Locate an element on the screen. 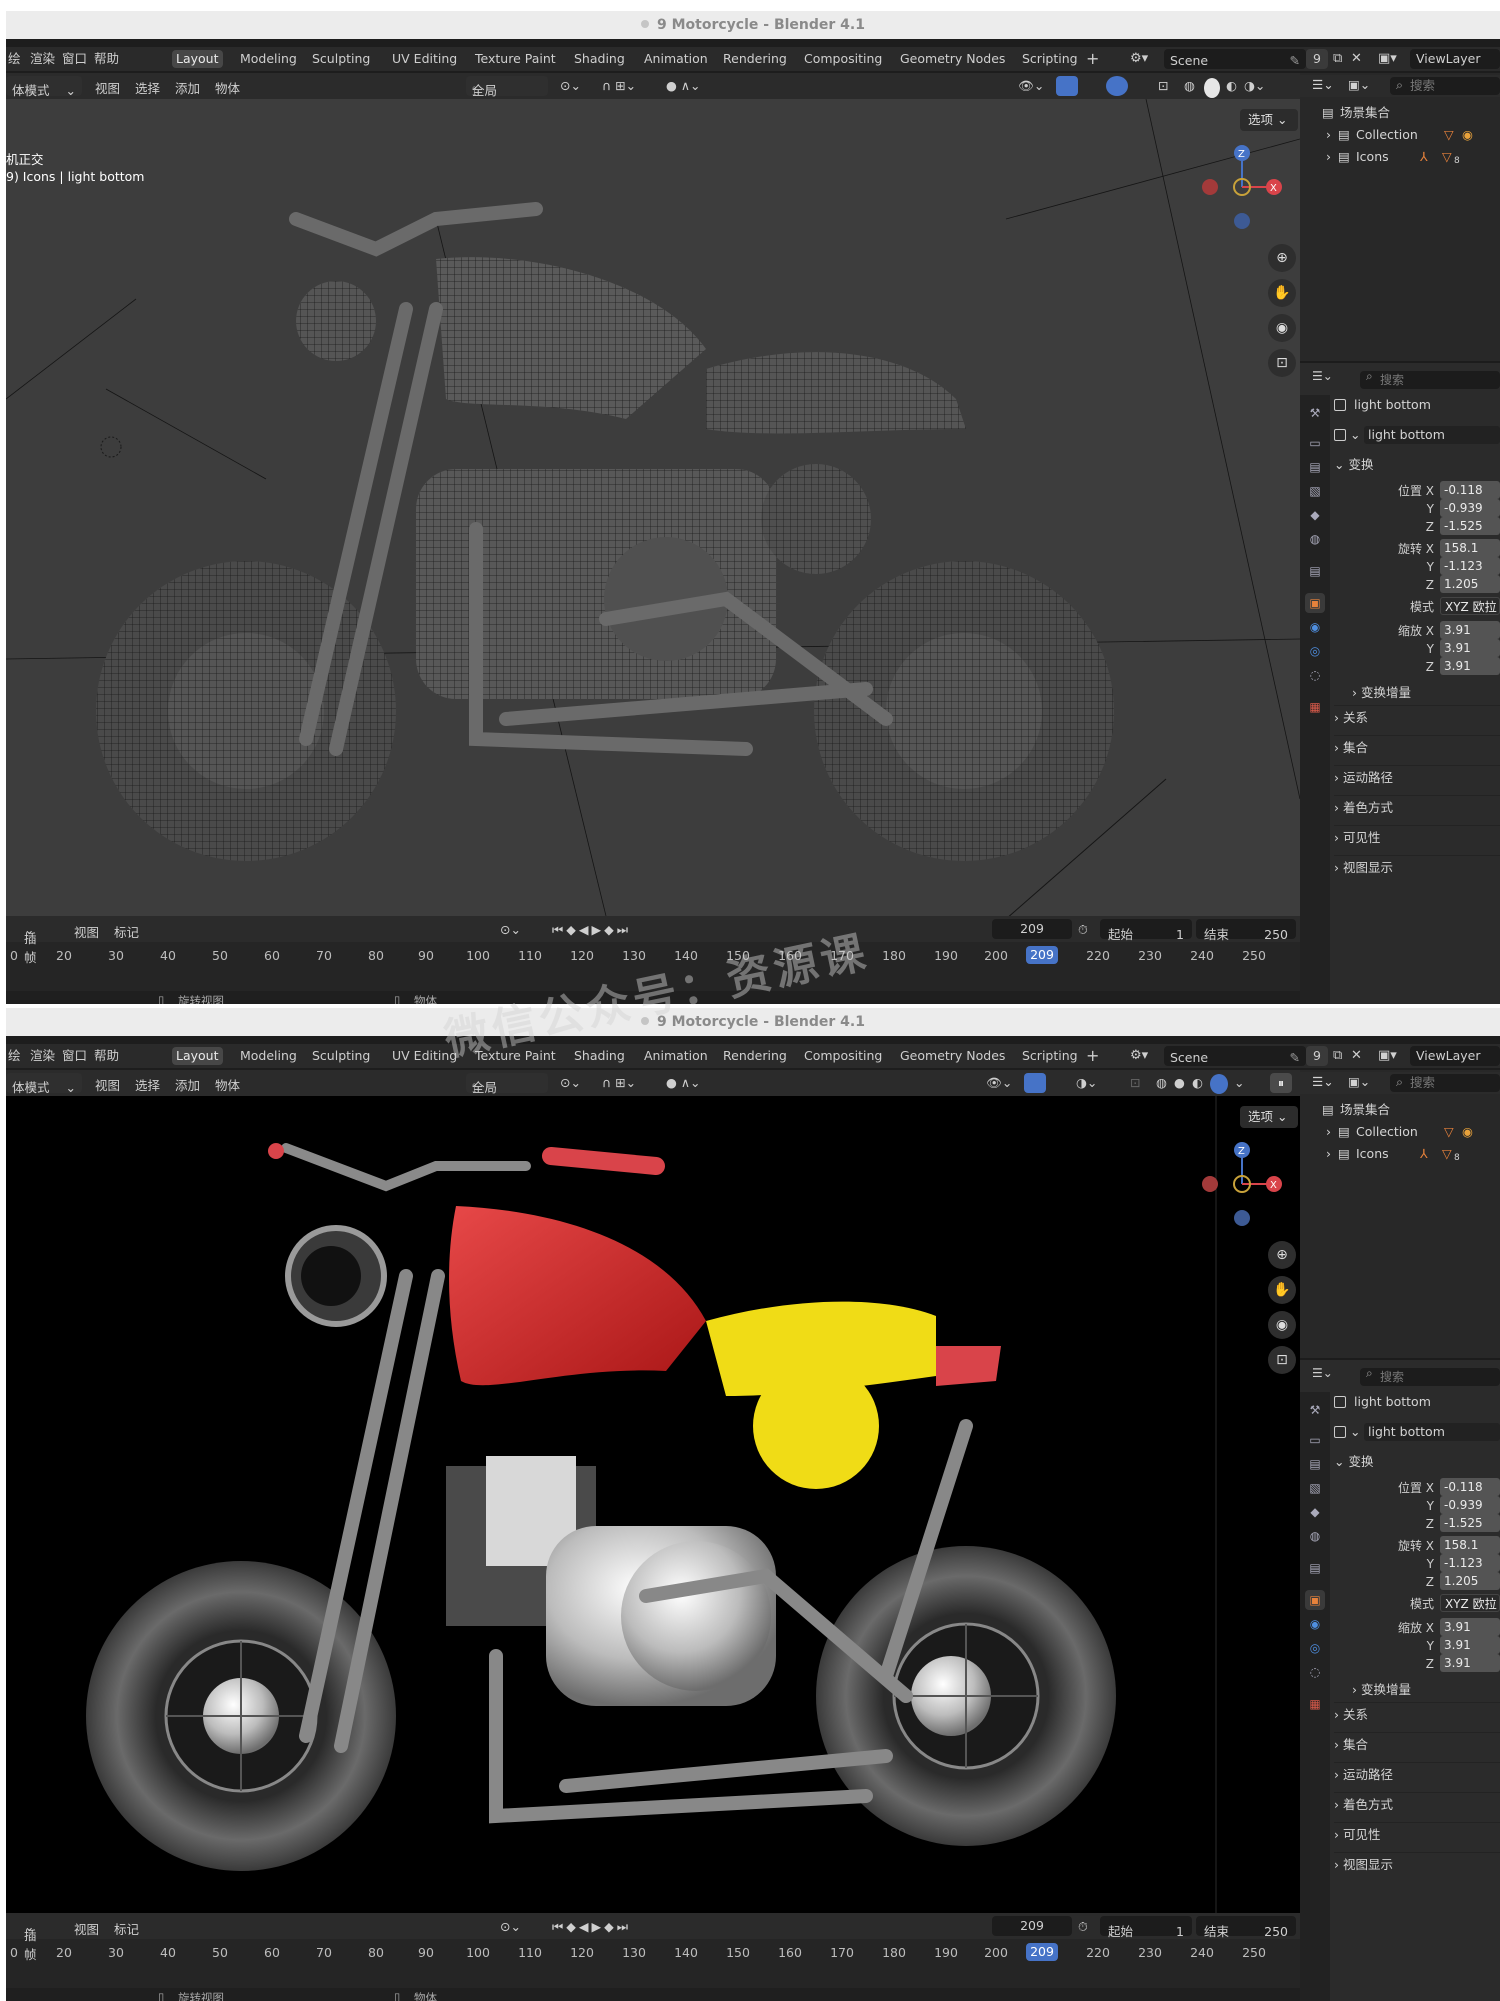 This screenshot has width=1500, height=2001. visibility-icon: 👁⌄ is located at coordinates (999, 1083).